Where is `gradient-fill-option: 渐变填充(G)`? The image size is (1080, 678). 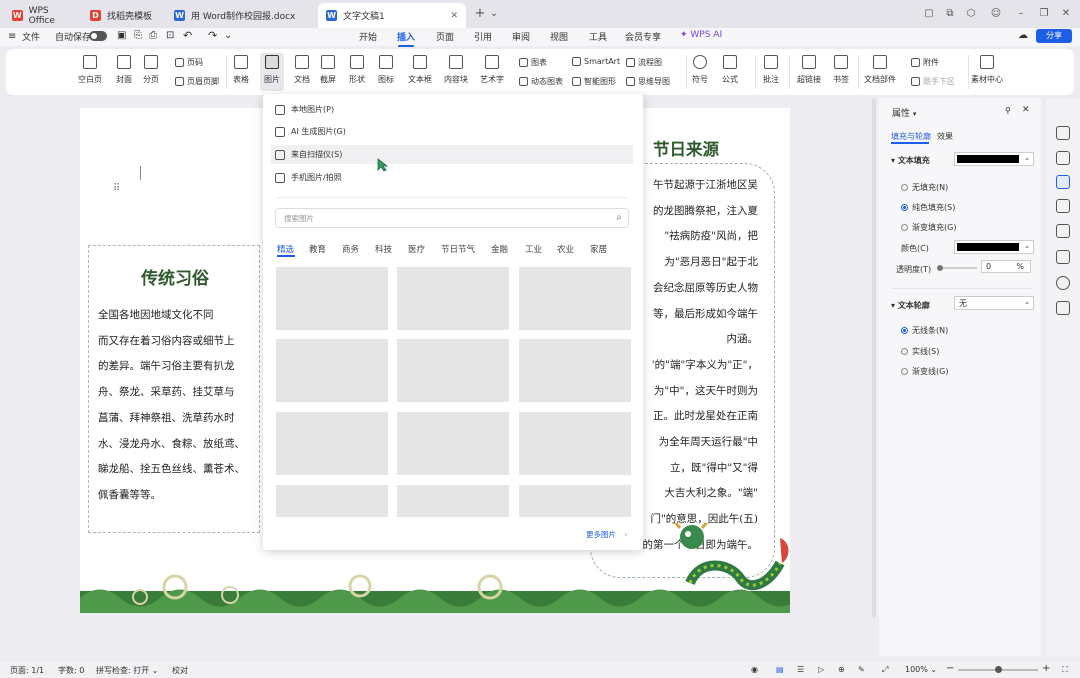 gradient-fill-option: 渐变填充(G) is located at coordinates (928, 227).